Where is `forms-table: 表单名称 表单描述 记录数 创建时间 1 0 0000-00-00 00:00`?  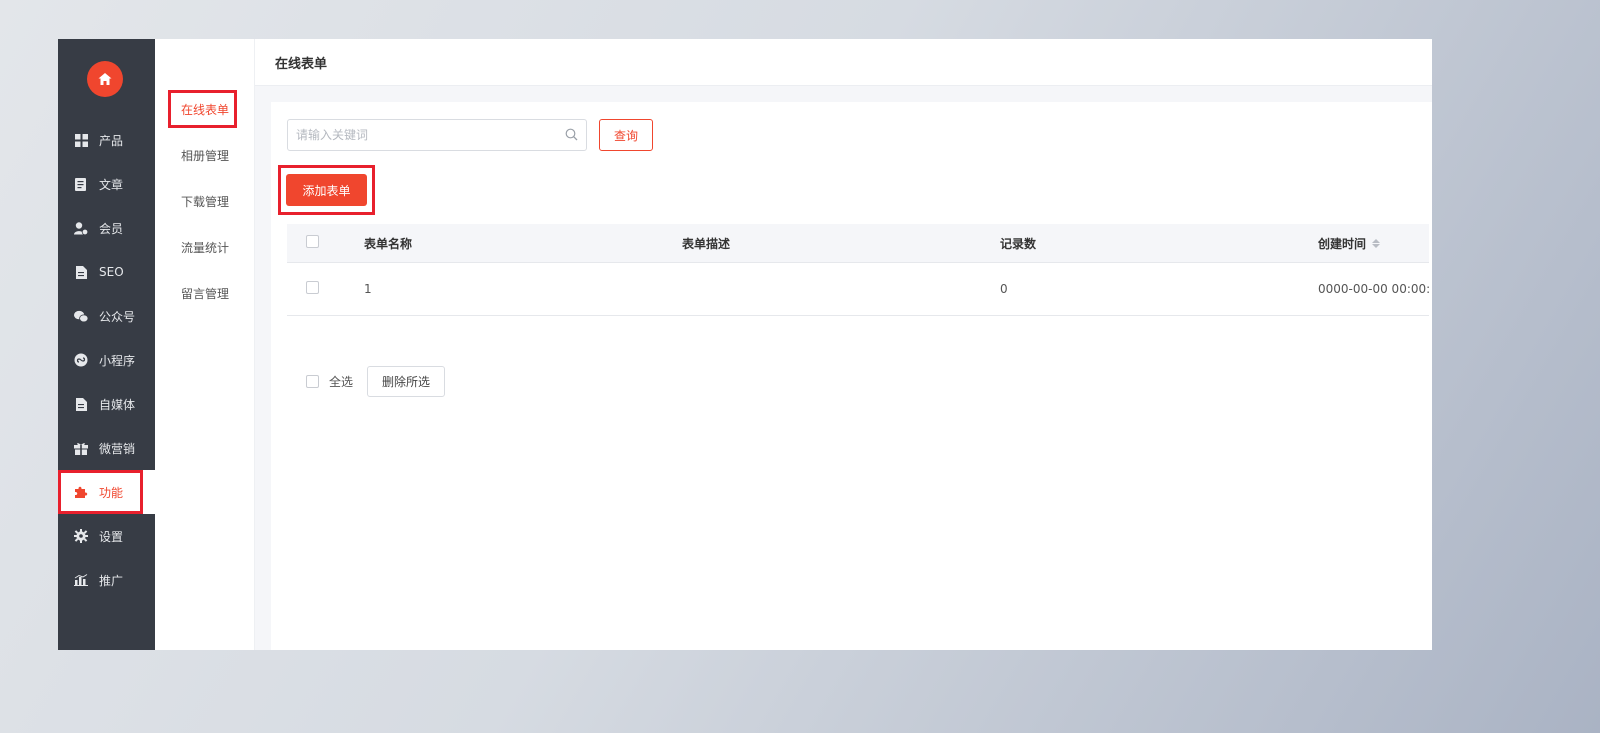 forms-table: 表单名称 表单描述 记录数 创建时间 1 0 0000-00-00 00:00 is located at coordinates (858, 270).